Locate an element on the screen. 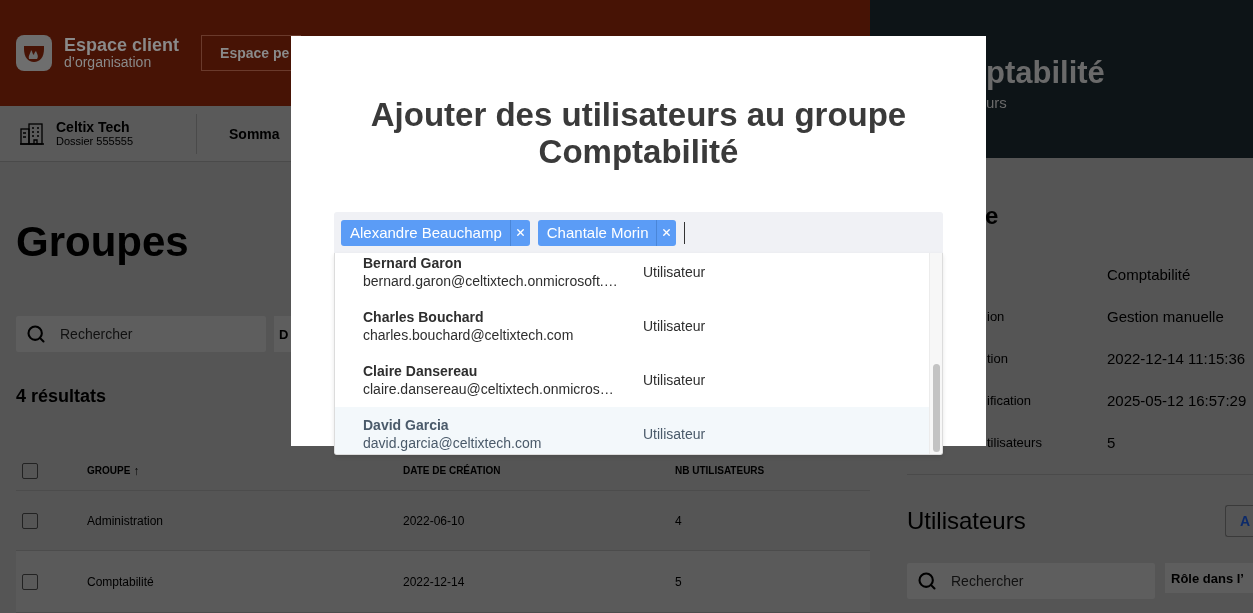 This screenshot has height=613, width=1253. selected-user-tag: Chantale Morin is located at coordinates (607, 232).